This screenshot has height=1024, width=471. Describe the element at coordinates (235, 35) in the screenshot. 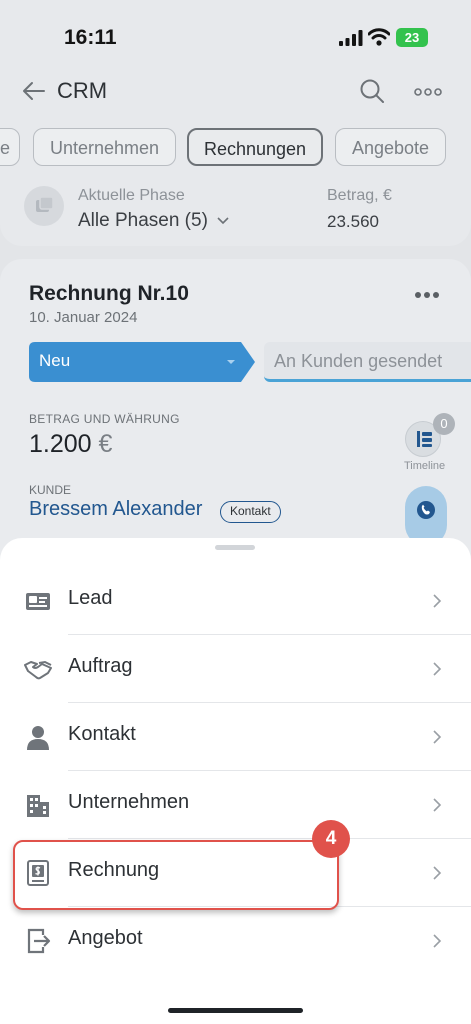

I see `status-bar: 16:11 23` at that location.